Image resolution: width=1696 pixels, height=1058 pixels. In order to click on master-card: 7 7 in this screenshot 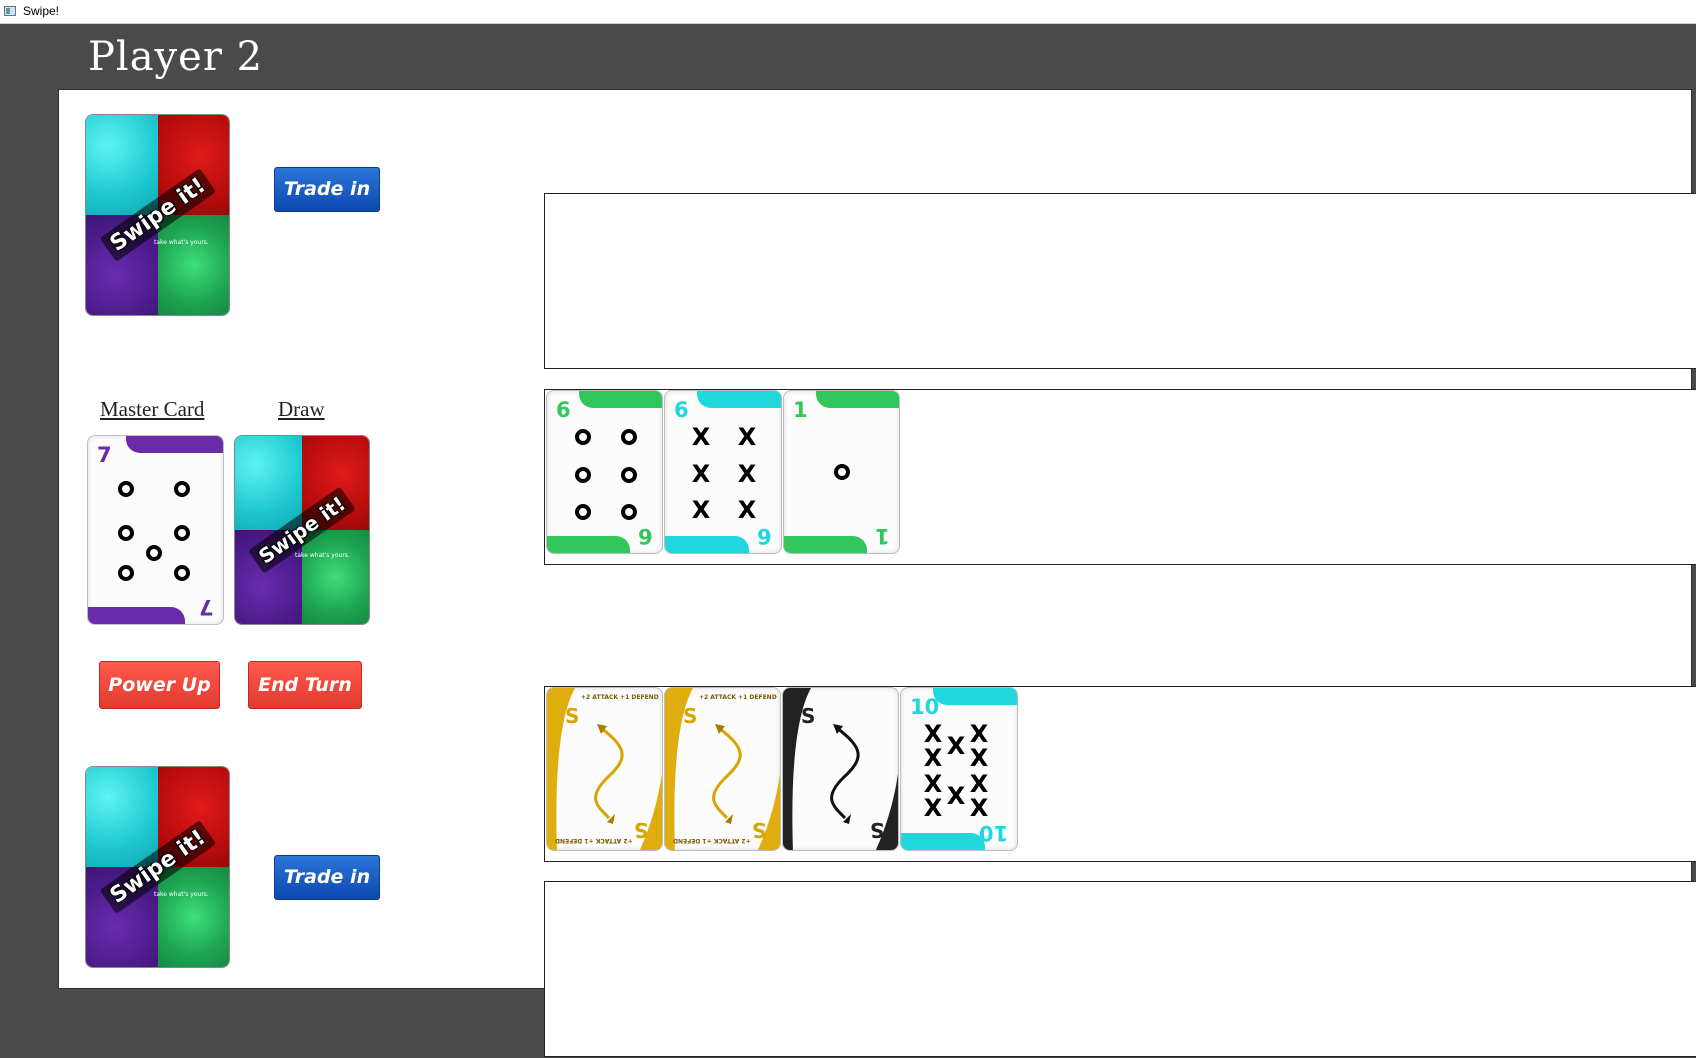, I will do `click(155, 530)`.